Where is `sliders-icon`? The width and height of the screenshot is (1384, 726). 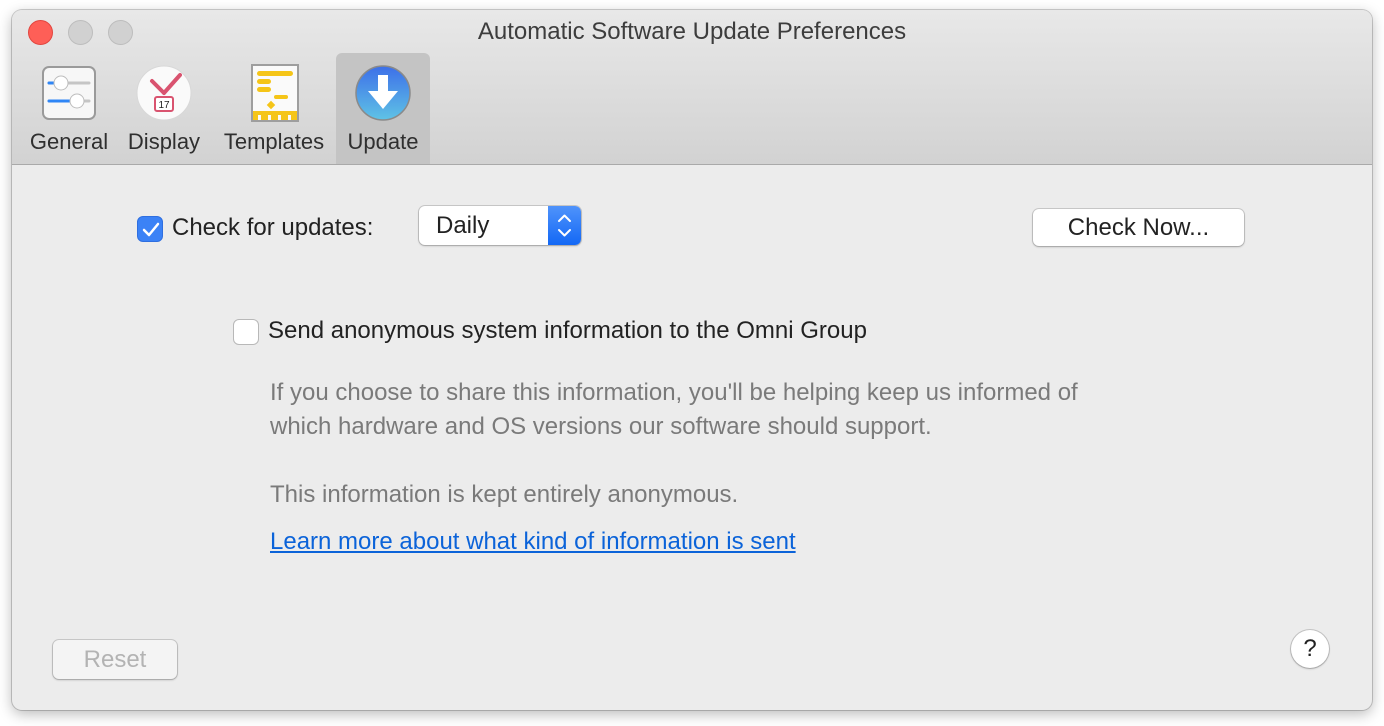
sliders-icon is located at coordinates (69, 93).